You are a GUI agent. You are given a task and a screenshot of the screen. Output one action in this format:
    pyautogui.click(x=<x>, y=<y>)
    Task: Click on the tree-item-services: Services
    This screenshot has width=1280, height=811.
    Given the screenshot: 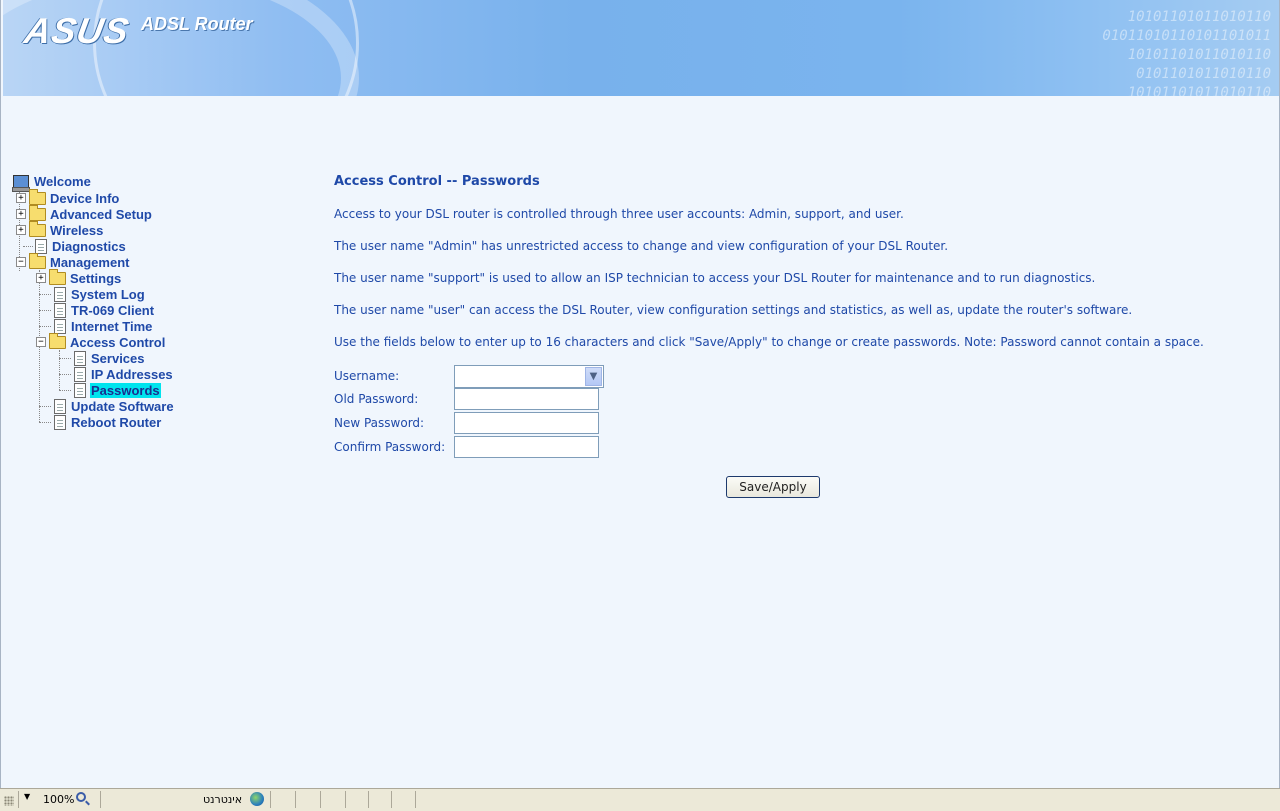 What is the action you would take?
    pyautogui.click(x=110, y=358)
    